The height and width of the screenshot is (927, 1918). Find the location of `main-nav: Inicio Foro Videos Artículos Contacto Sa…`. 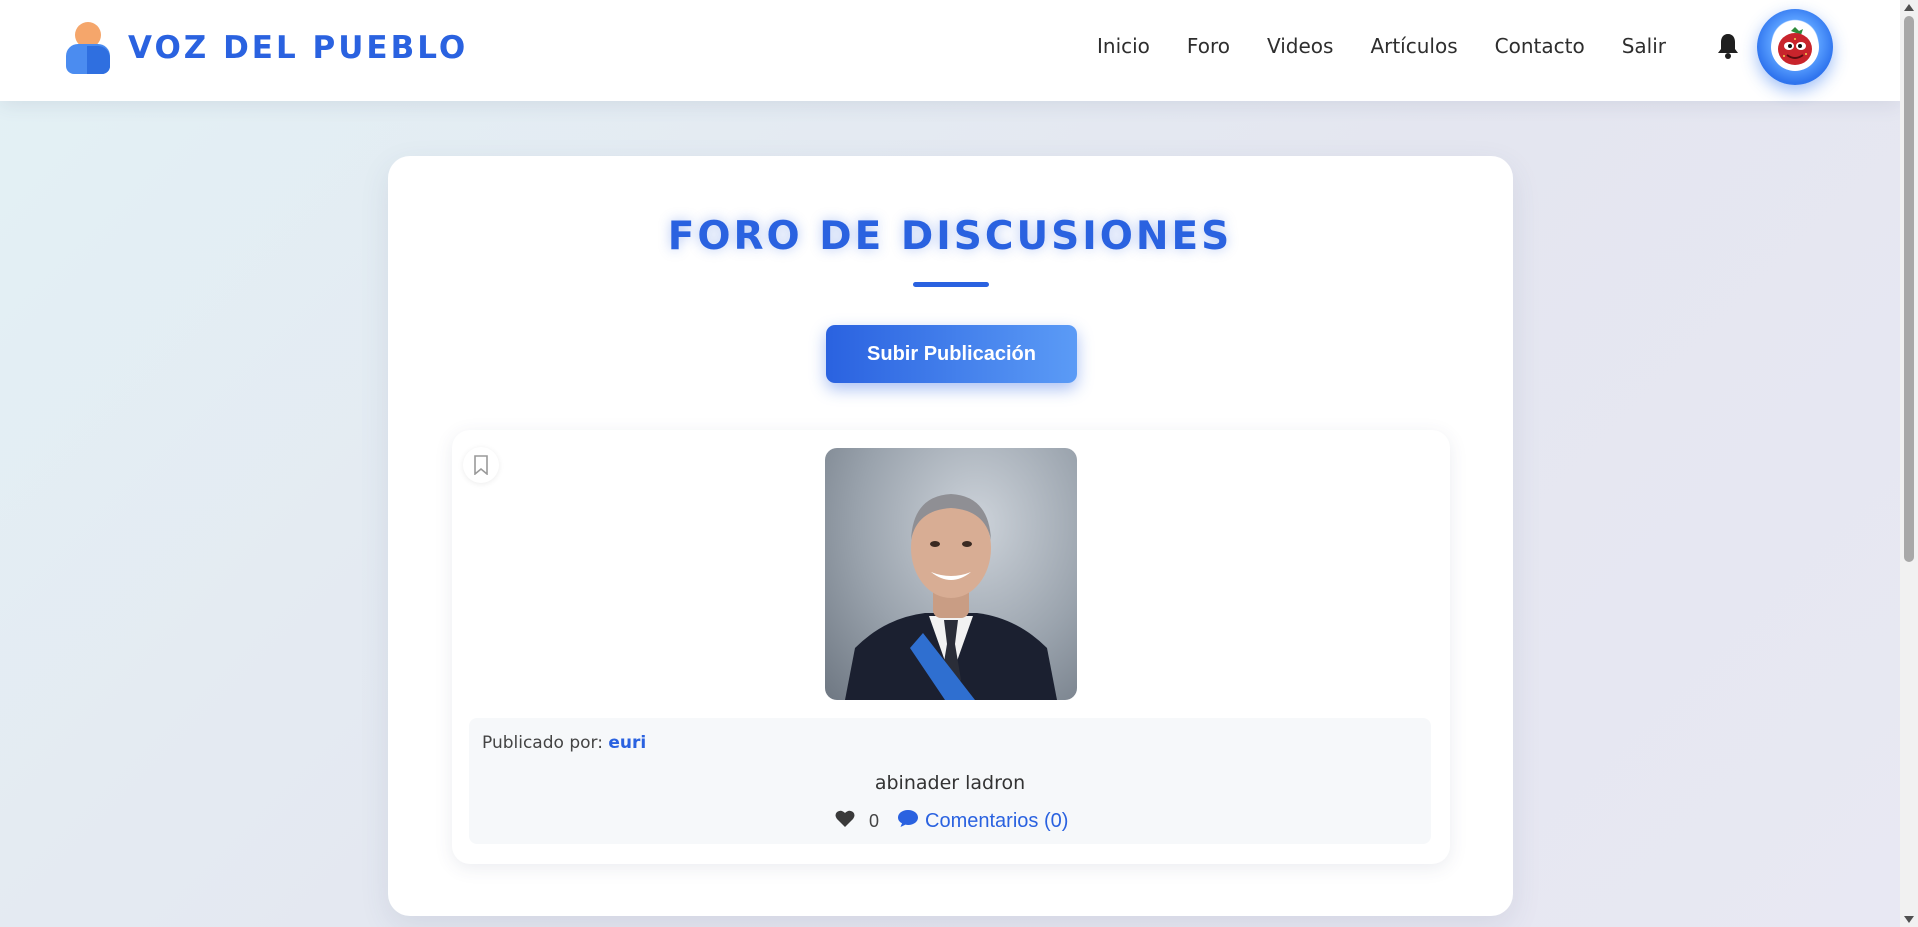

main-nav: Inicio Foro Videos Artículos Contacto Sa… is located at coordinates (1400, 46).